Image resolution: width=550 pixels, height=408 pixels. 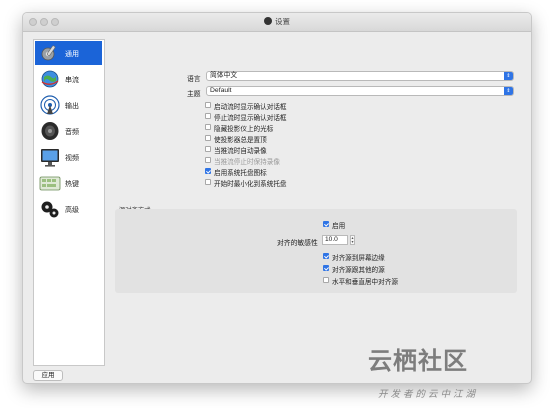 What do you see at coordinates (72, 106) in the screenshot?
I see `sidebar-item-label: 输出` at bounding box center [72, 106].